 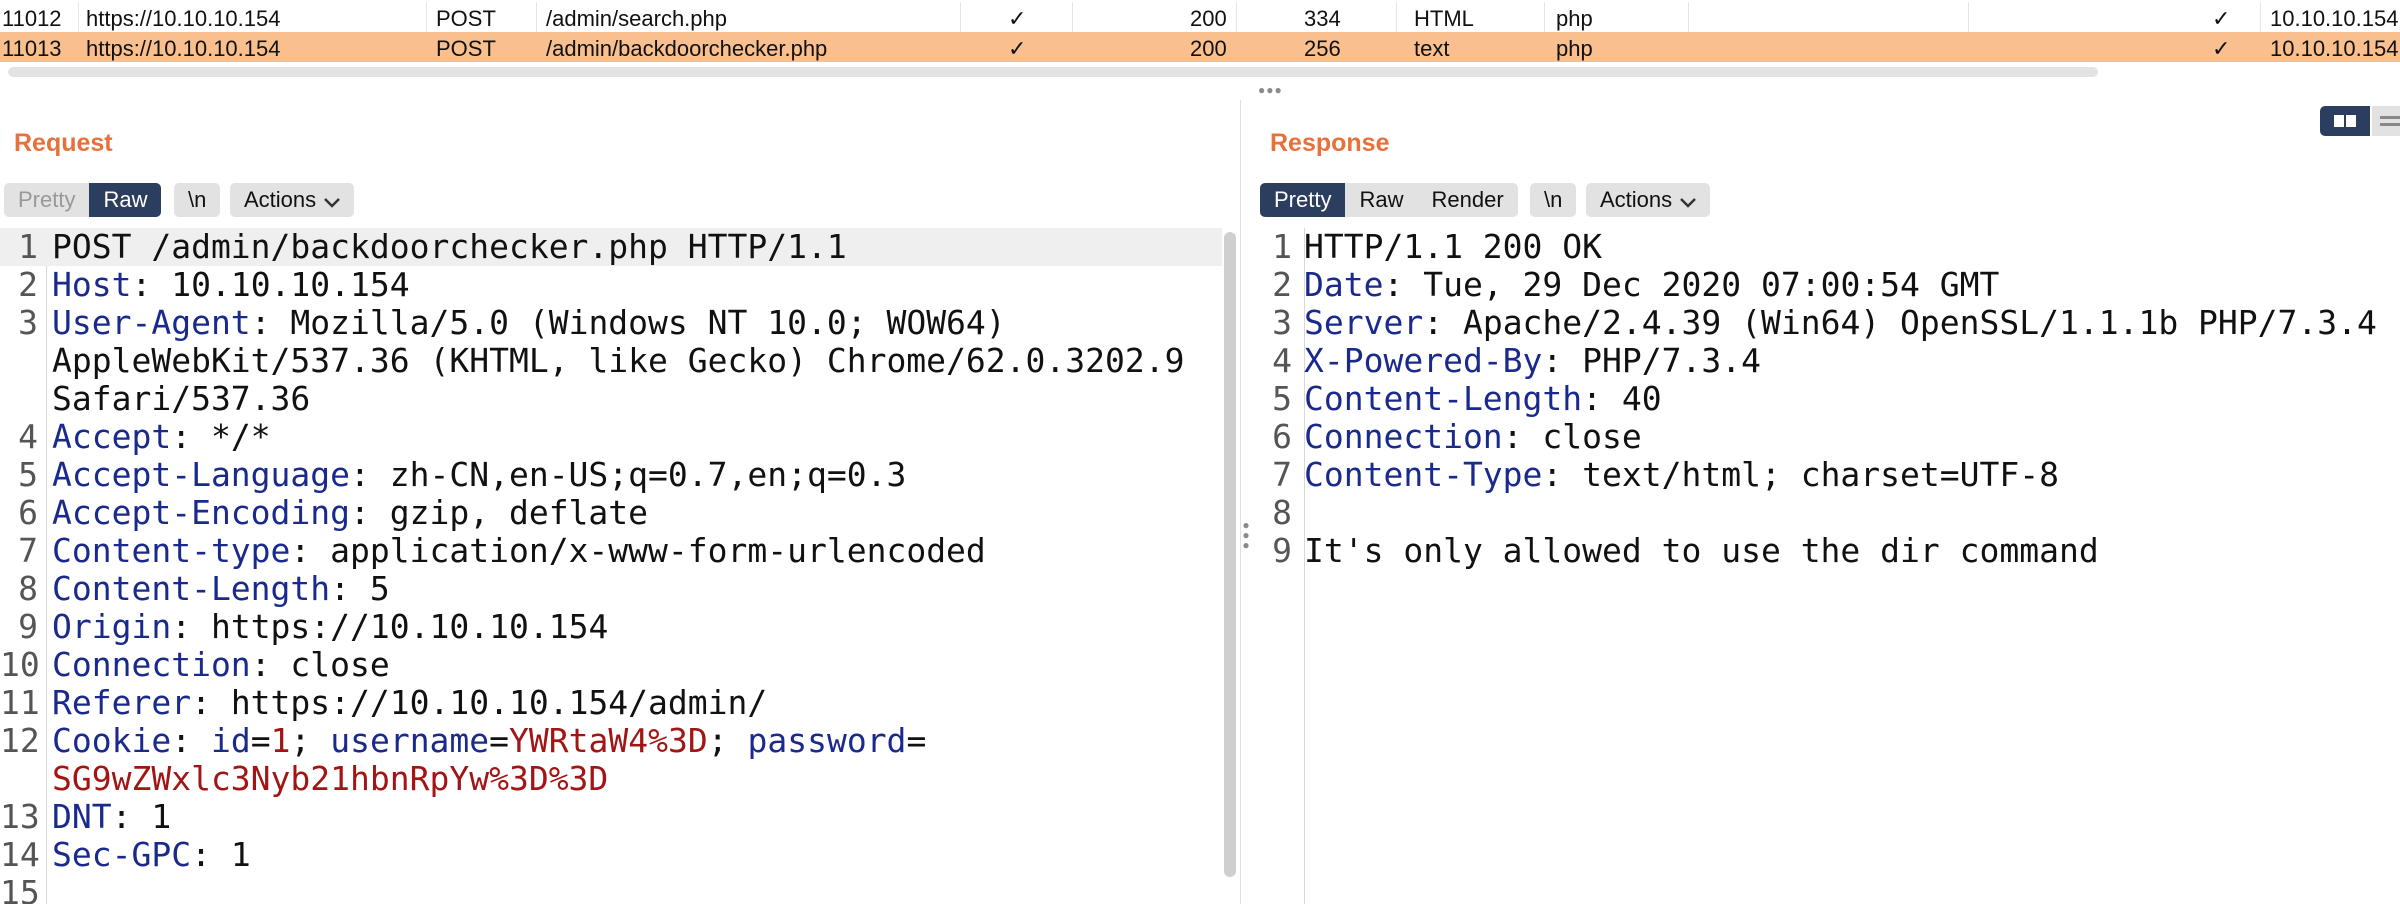 I want to click on row-mime: HTML, so click(x=1444, y=18).